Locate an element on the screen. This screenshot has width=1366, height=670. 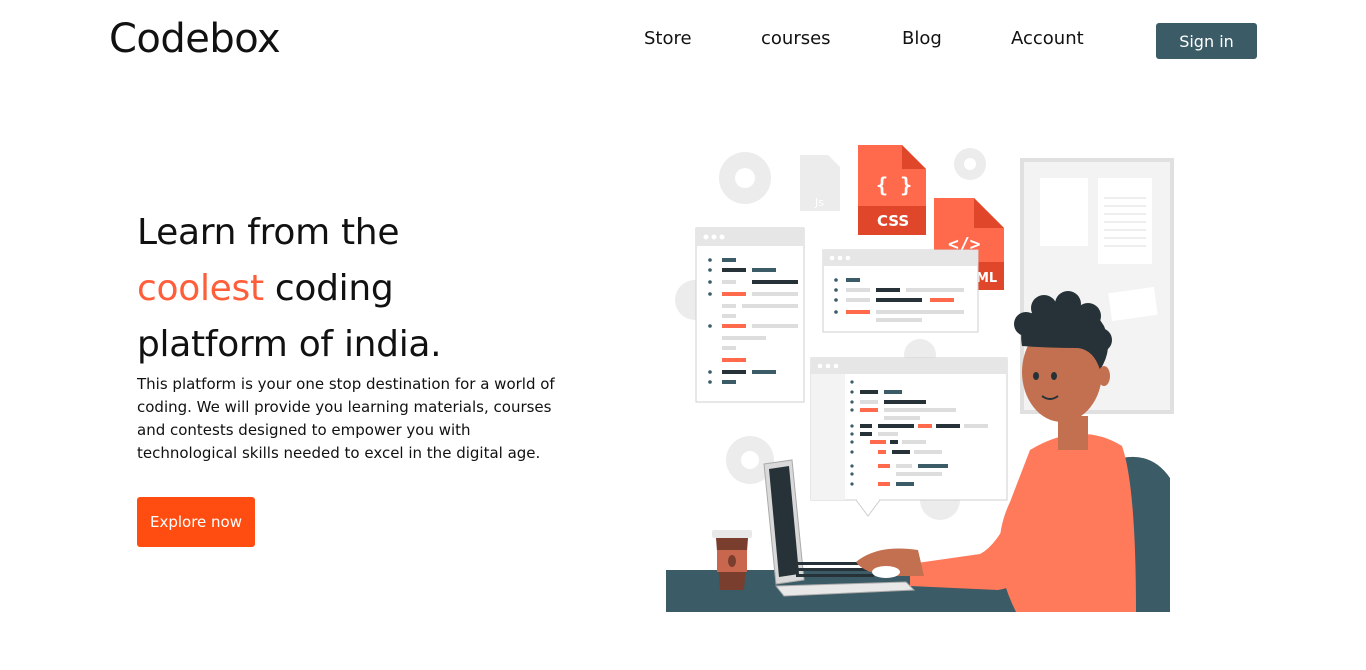
nav-link-store: Store is located at coordinates (668, 38).